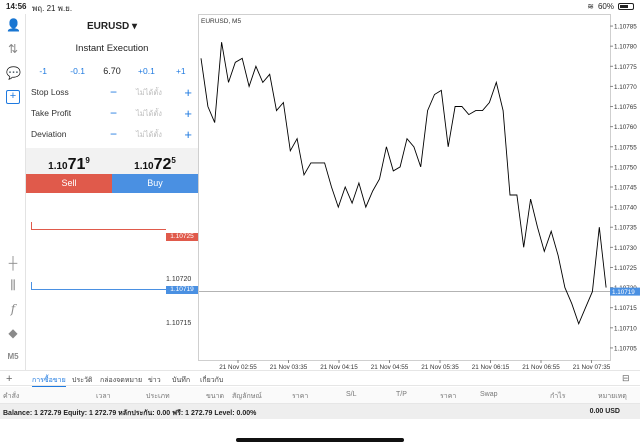 The image size is (640, 447). I want to click on deviation-label: Deviation, so click(49, 134).